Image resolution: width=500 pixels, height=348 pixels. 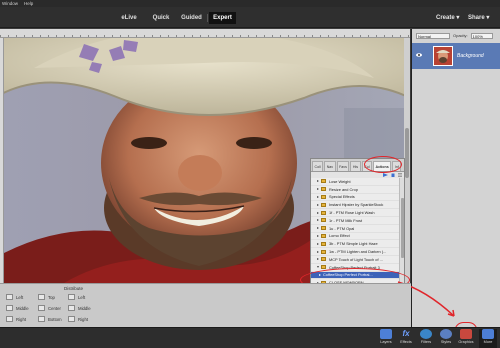 I want to click on distribute-center-label: Center, so click(x=54, y=308).